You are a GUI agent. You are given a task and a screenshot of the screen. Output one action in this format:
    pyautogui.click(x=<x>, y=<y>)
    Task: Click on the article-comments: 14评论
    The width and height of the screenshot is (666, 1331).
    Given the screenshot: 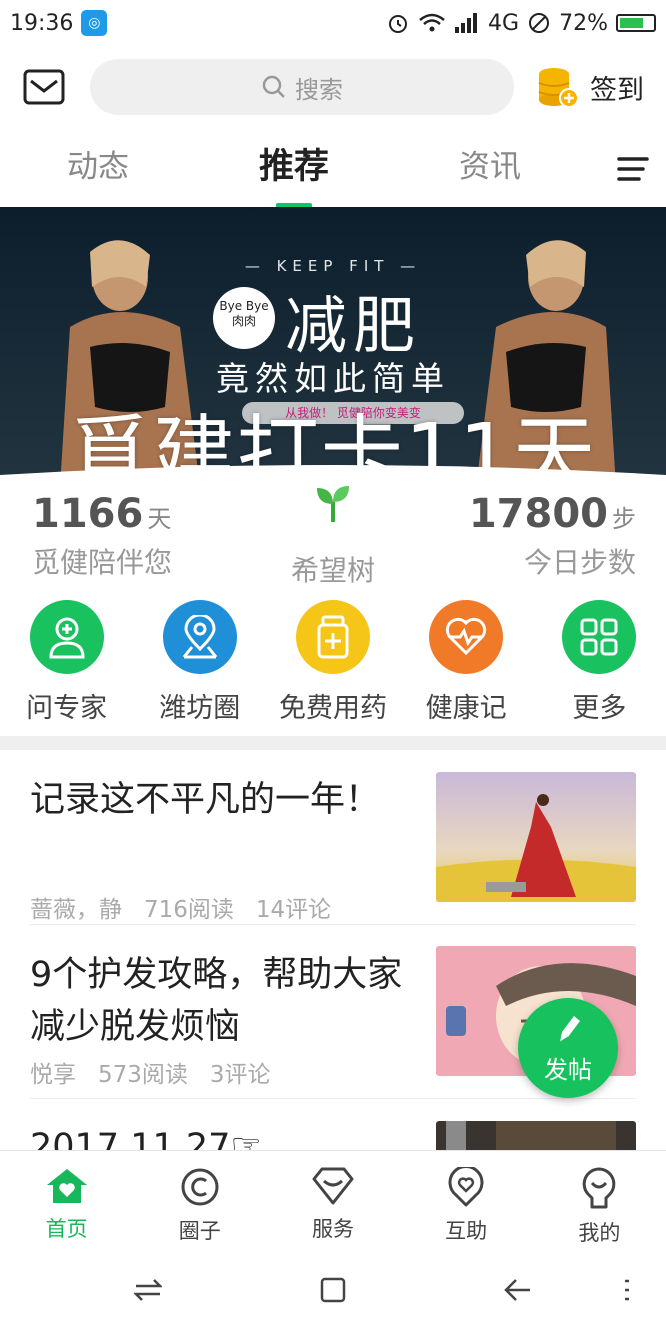 What is the action you would take?
    pyautogui.click(x=293, y=910)
    